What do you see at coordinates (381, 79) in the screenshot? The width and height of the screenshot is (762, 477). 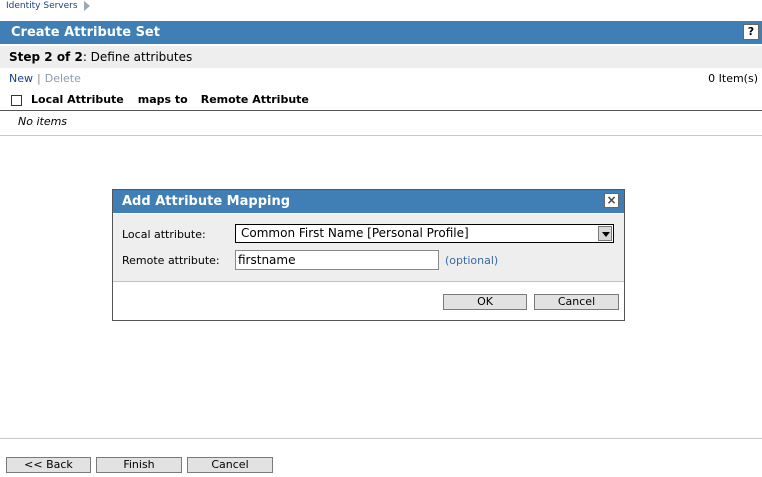 I see `toolbar: New | Delete 0 Item(s)` at bounding box center [381, 79].